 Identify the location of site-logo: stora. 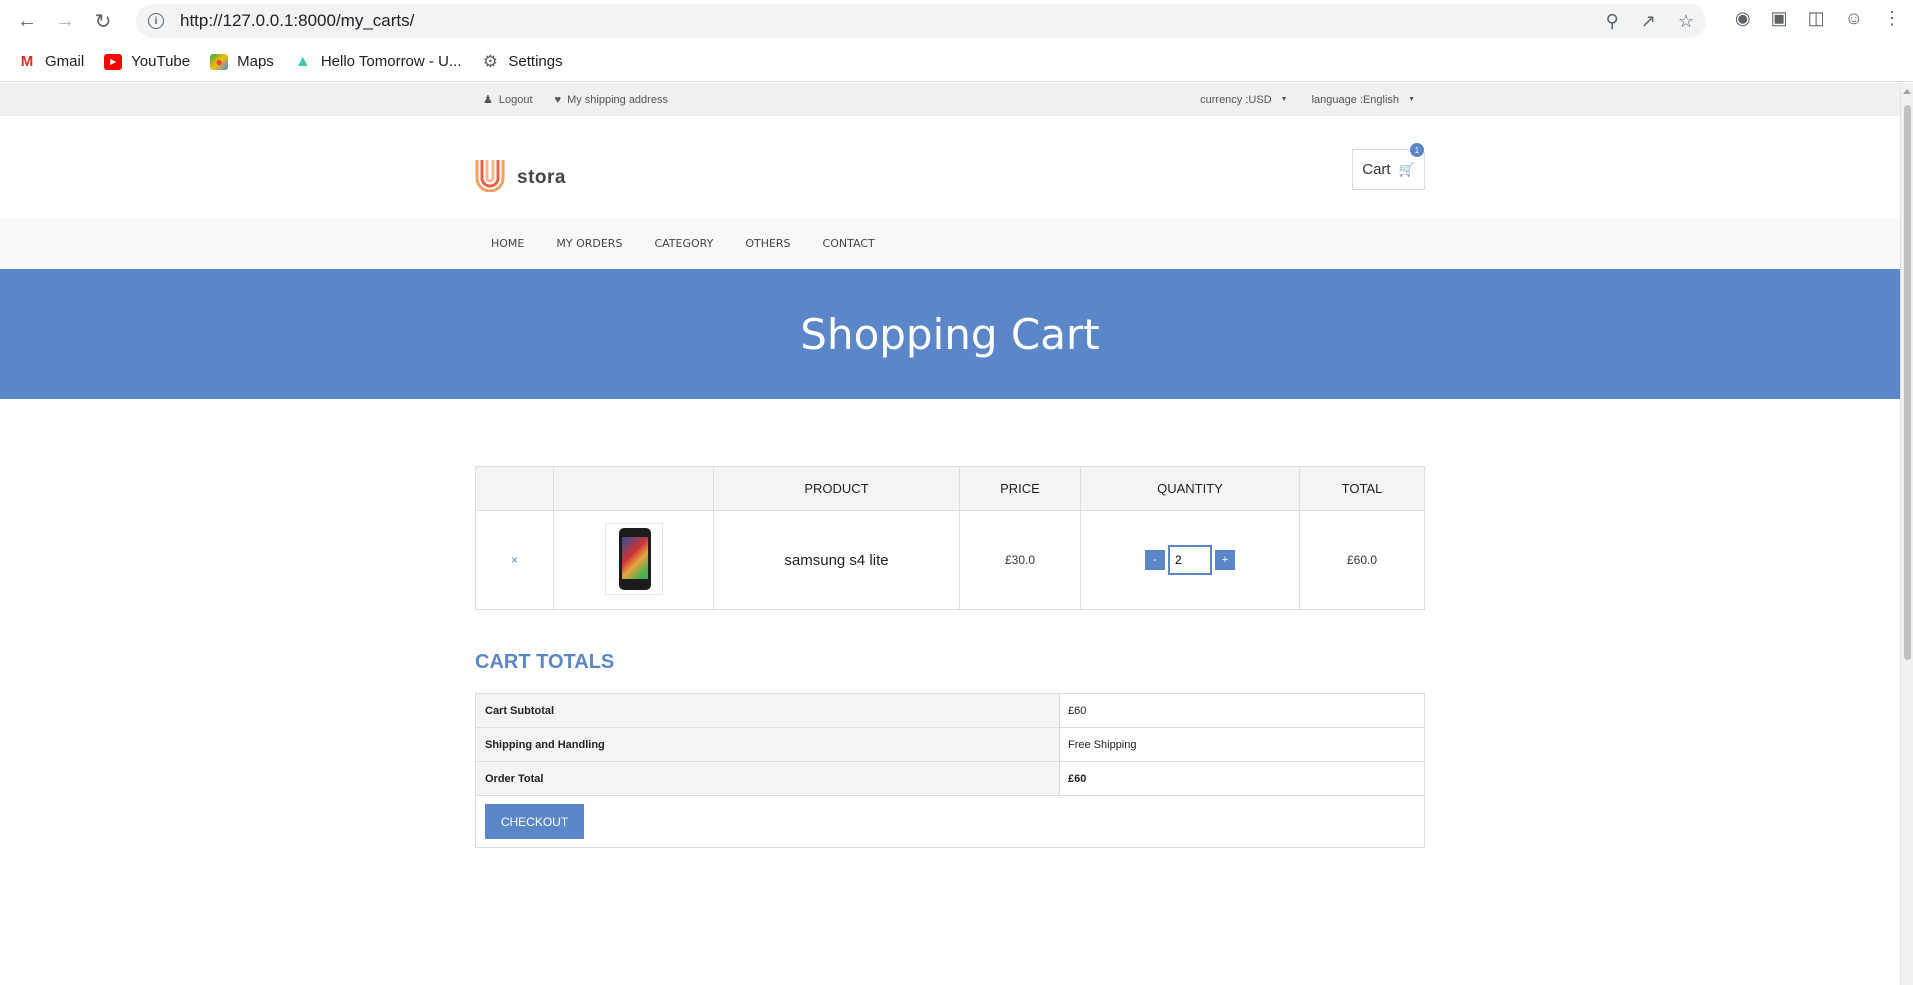
(520, 175).